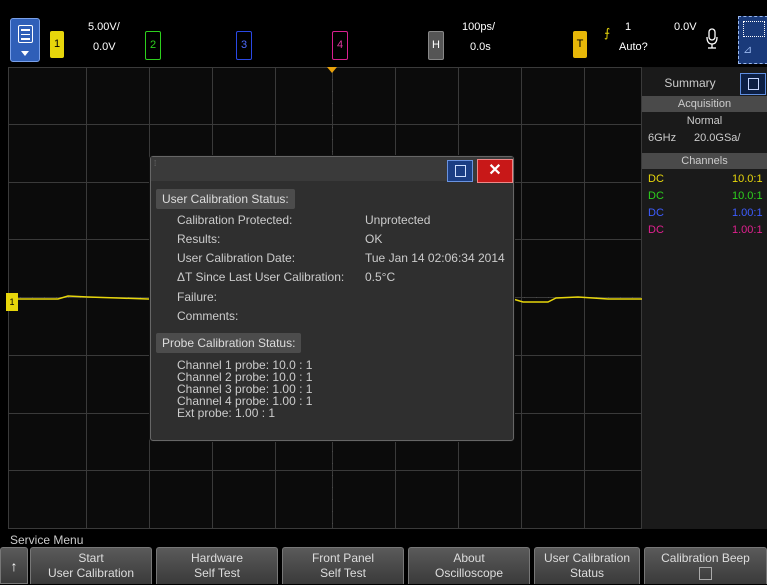 The image size is (767, 585). Describe the element at coordinates (261, 277) in the screenshot. I see `delta-t-label: ΔT Since Last User Calibration:` at that location.